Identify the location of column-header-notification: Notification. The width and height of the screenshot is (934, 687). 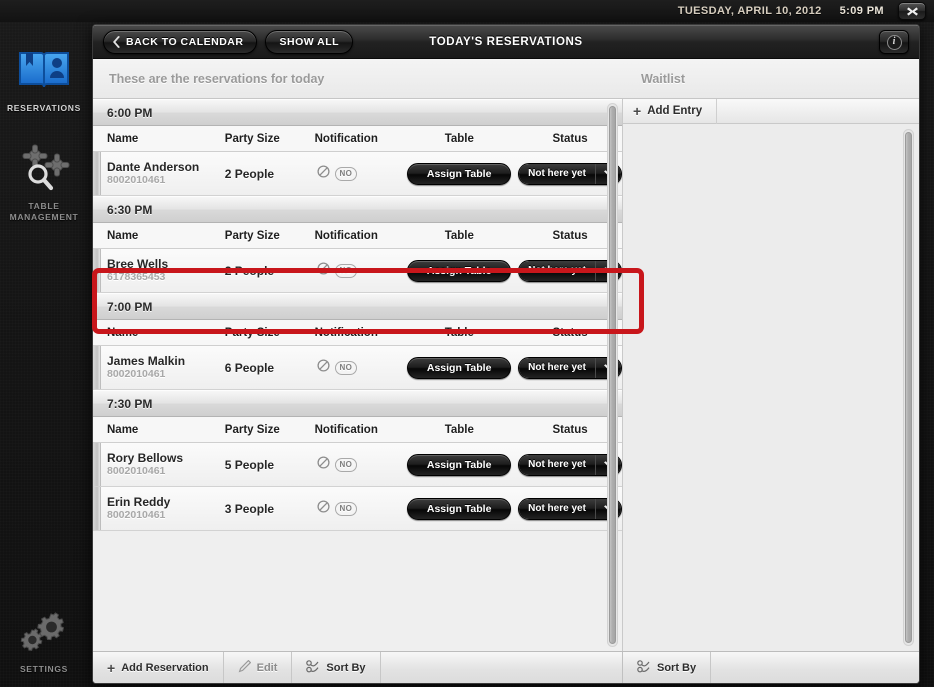
(346, 332).